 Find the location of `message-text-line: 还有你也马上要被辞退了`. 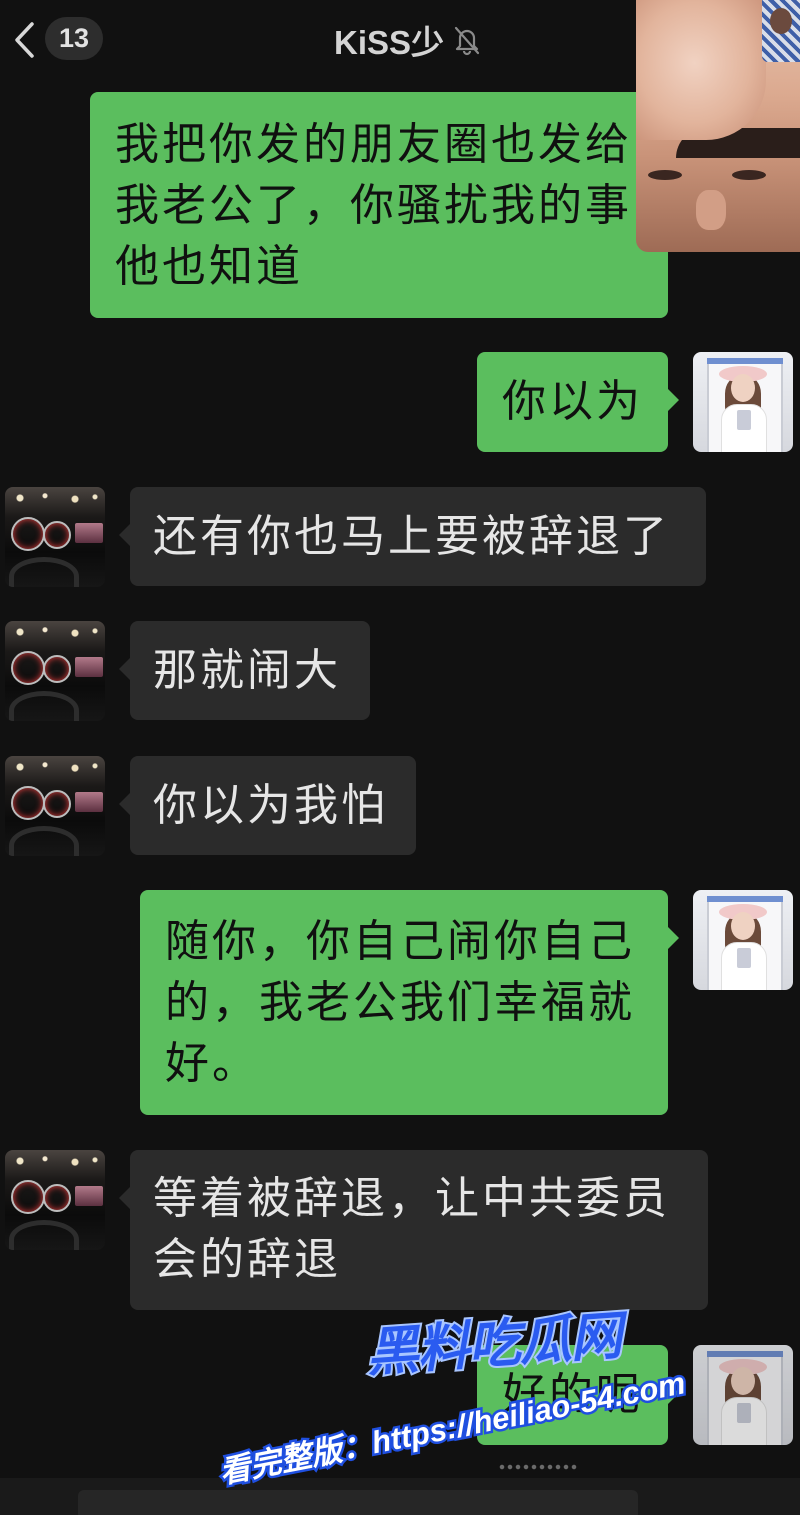

message-text-line: 还有你也马上要被辞退了 is located at coordinates (411, 536).